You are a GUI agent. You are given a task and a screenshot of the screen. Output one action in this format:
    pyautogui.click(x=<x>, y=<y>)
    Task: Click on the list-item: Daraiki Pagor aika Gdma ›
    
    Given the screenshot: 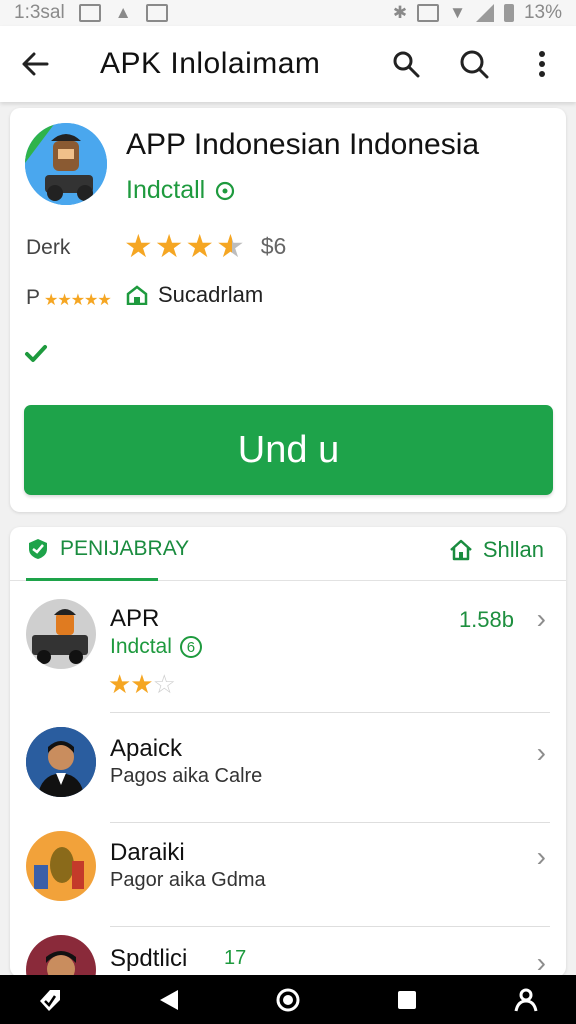 What is the action you would take?
    pyautogui.click(x=288, y=875)
    